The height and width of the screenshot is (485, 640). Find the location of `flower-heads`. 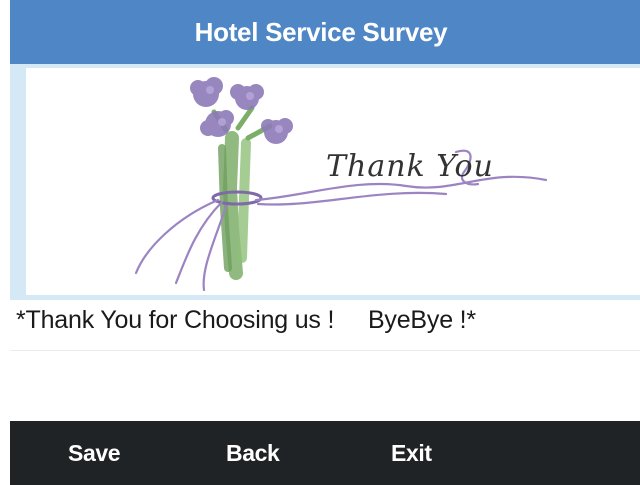

flower-heads is located at coordinates (241, 110).